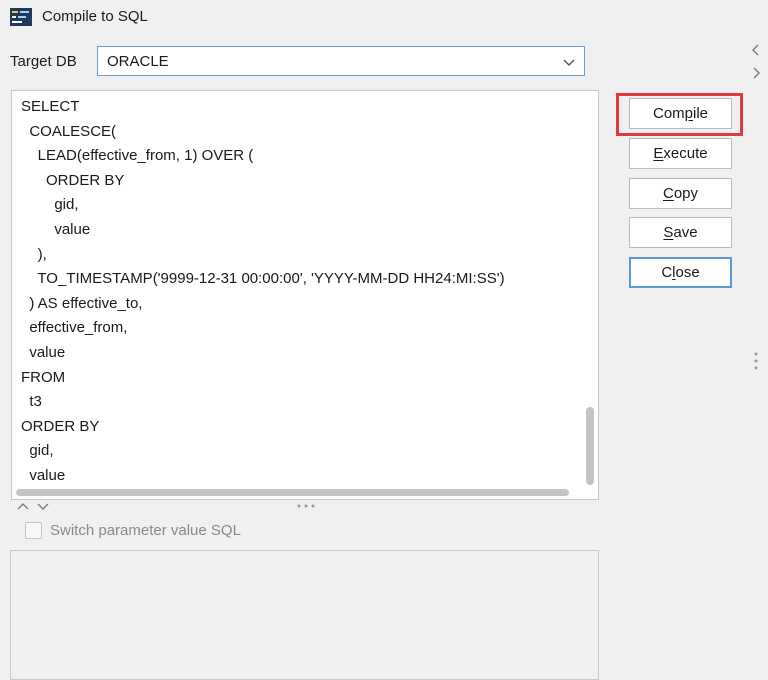 The image size is (768, 680). I want to click on sql-line: effective_from,, so click(74, 328).